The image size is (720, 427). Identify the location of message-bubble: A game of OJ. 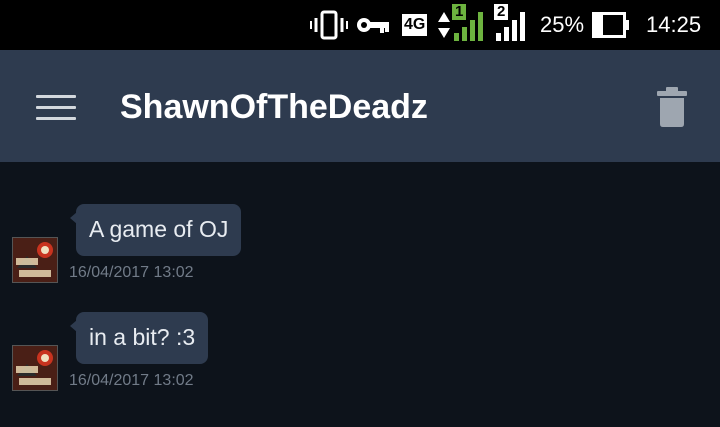
(155, 230).